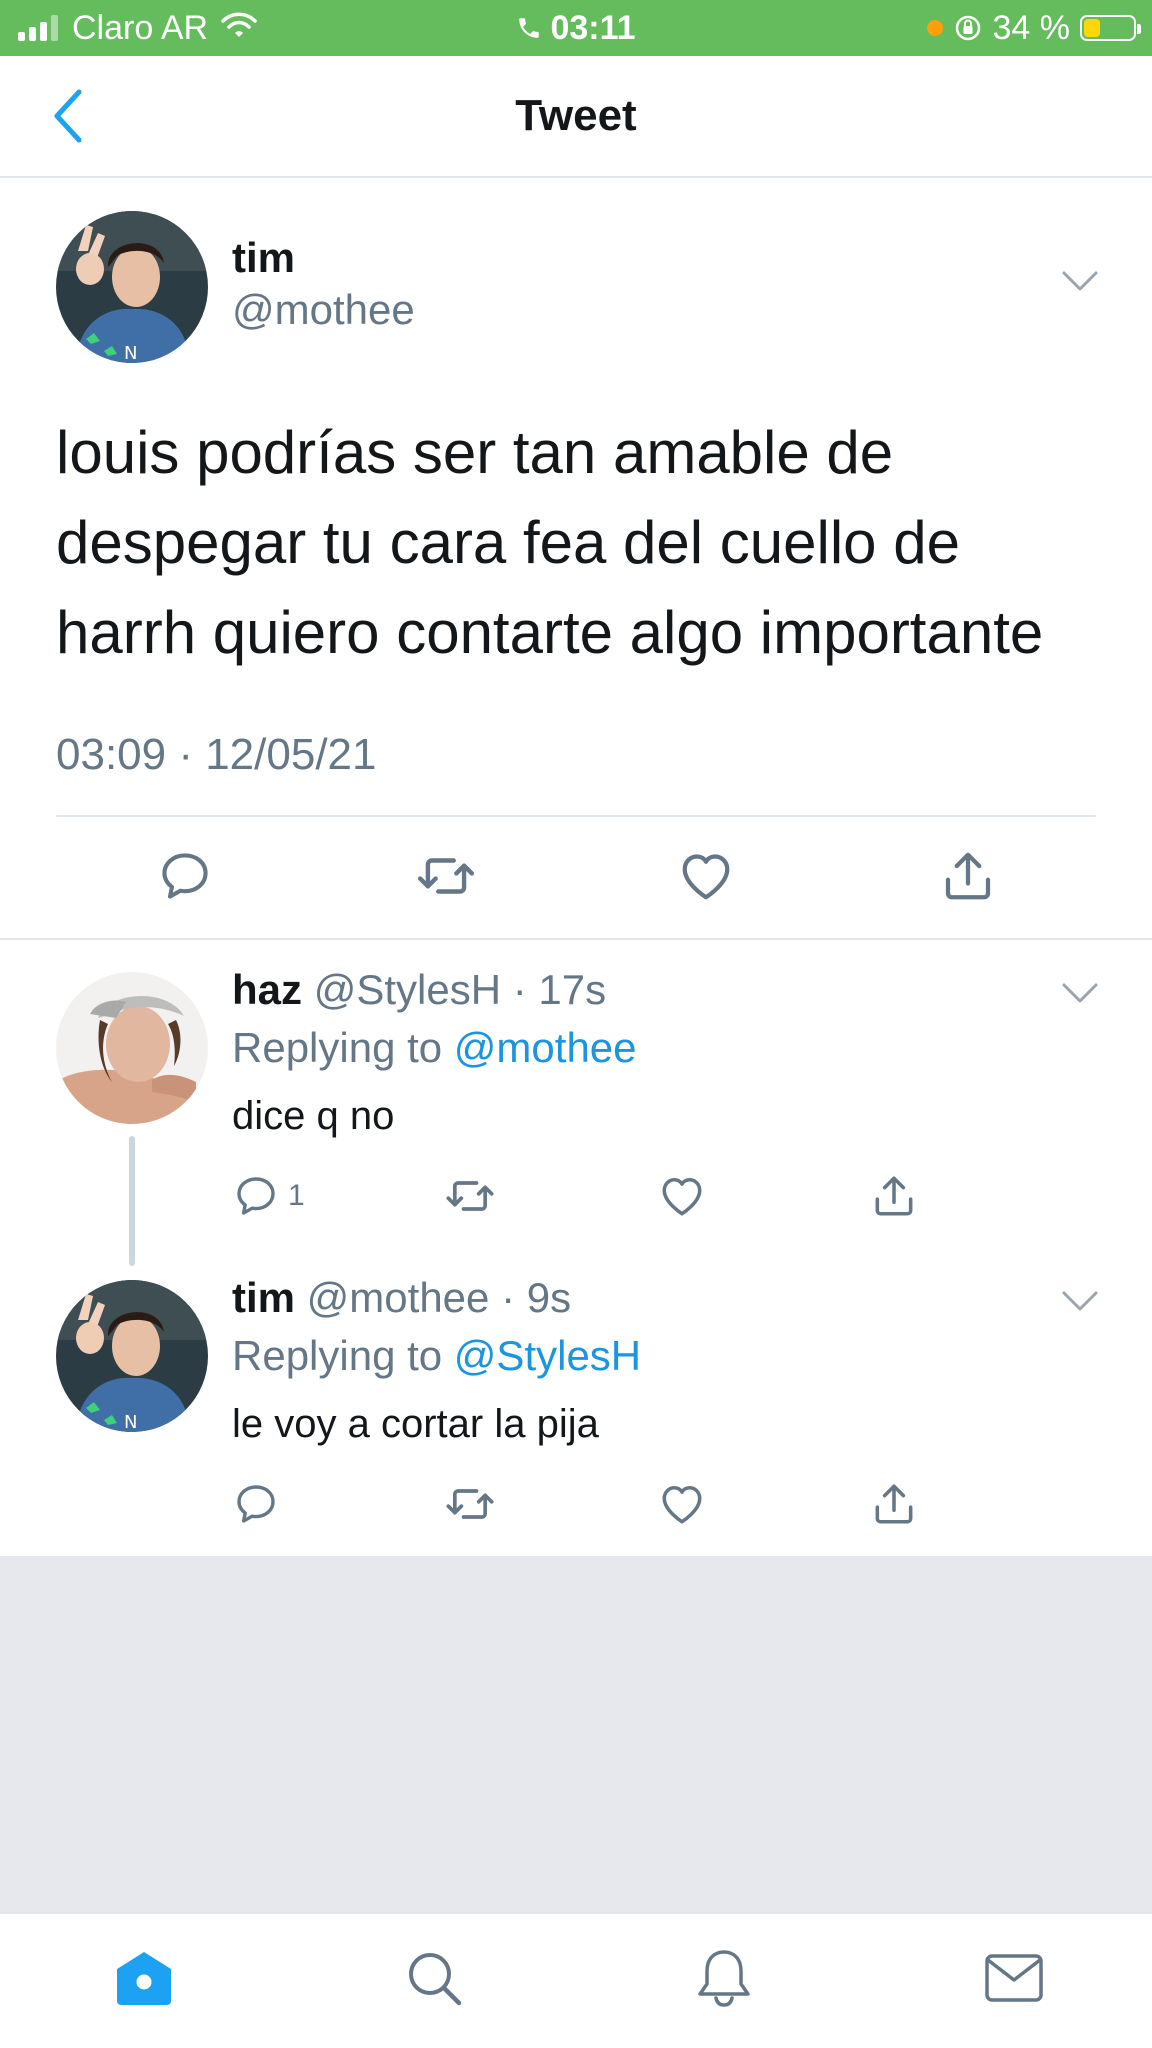 The height and width of the screenshot is (2048, 1152). Describe the element at coordinates (216, 754) in the screenshot. I see `tweet-timestamp: 03:09 · 12/05/21` at that location.